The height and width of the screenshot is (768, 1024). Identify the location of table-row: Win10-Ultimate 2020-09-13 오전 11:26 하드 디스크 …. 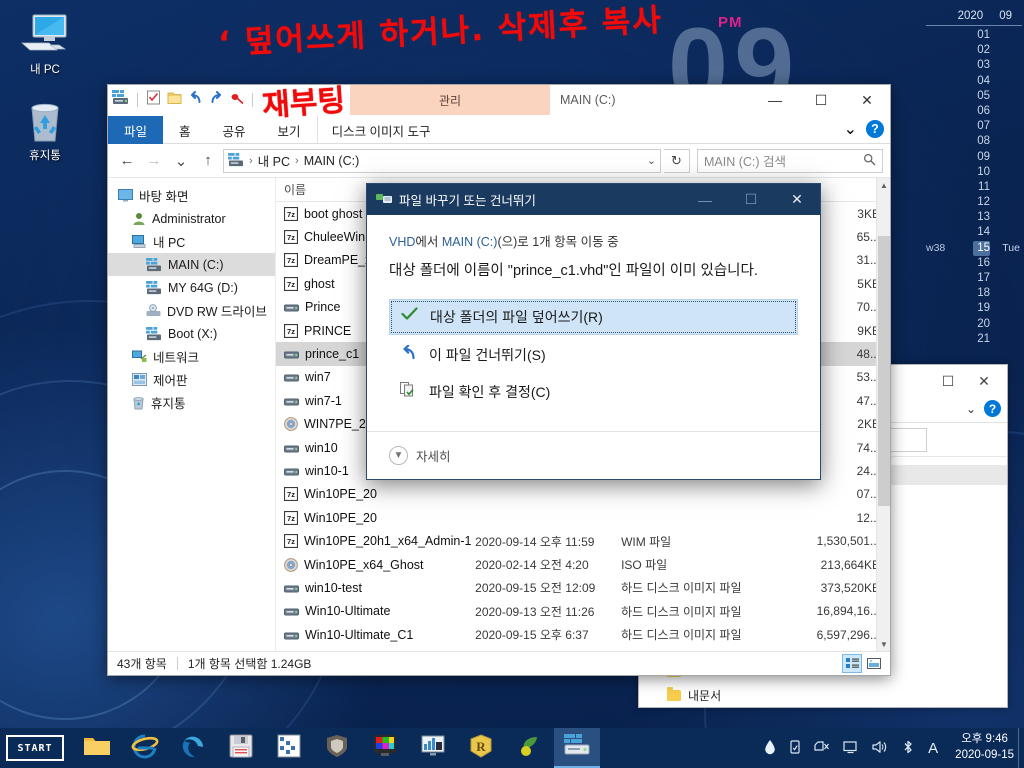
(583, 611).